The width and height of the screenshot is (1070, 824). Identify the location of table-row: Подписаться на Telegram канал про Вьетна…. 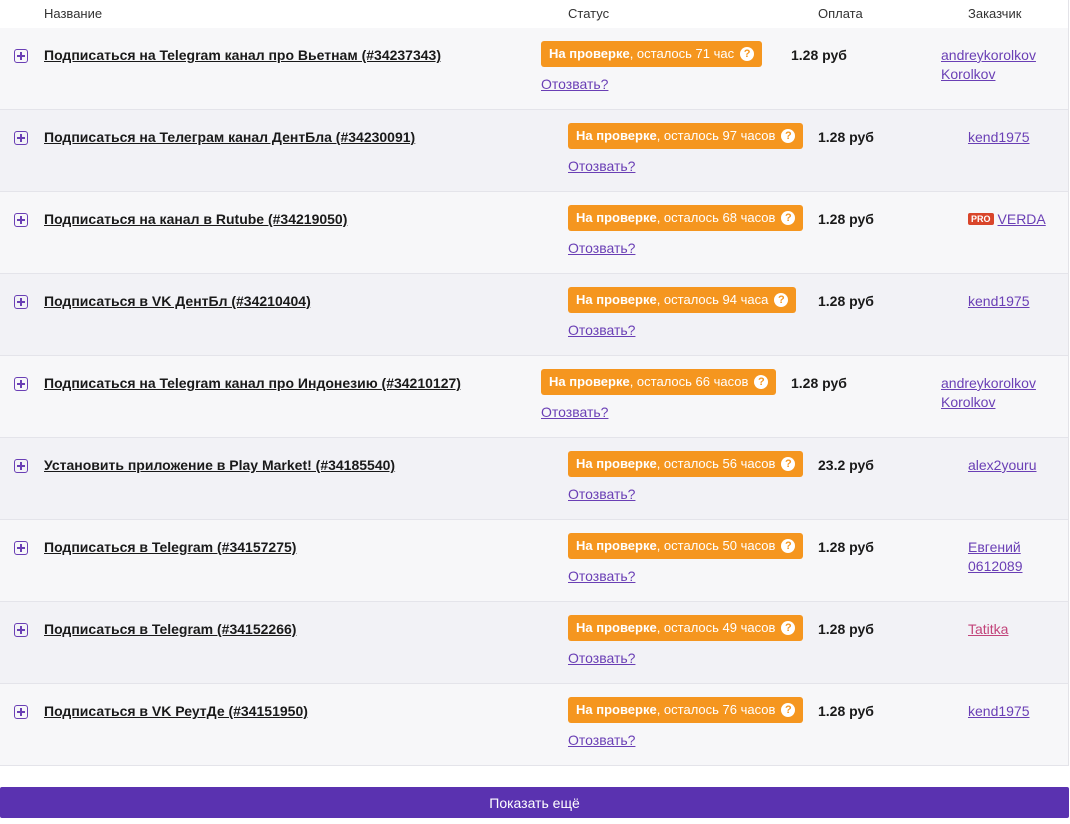
(534, 69).